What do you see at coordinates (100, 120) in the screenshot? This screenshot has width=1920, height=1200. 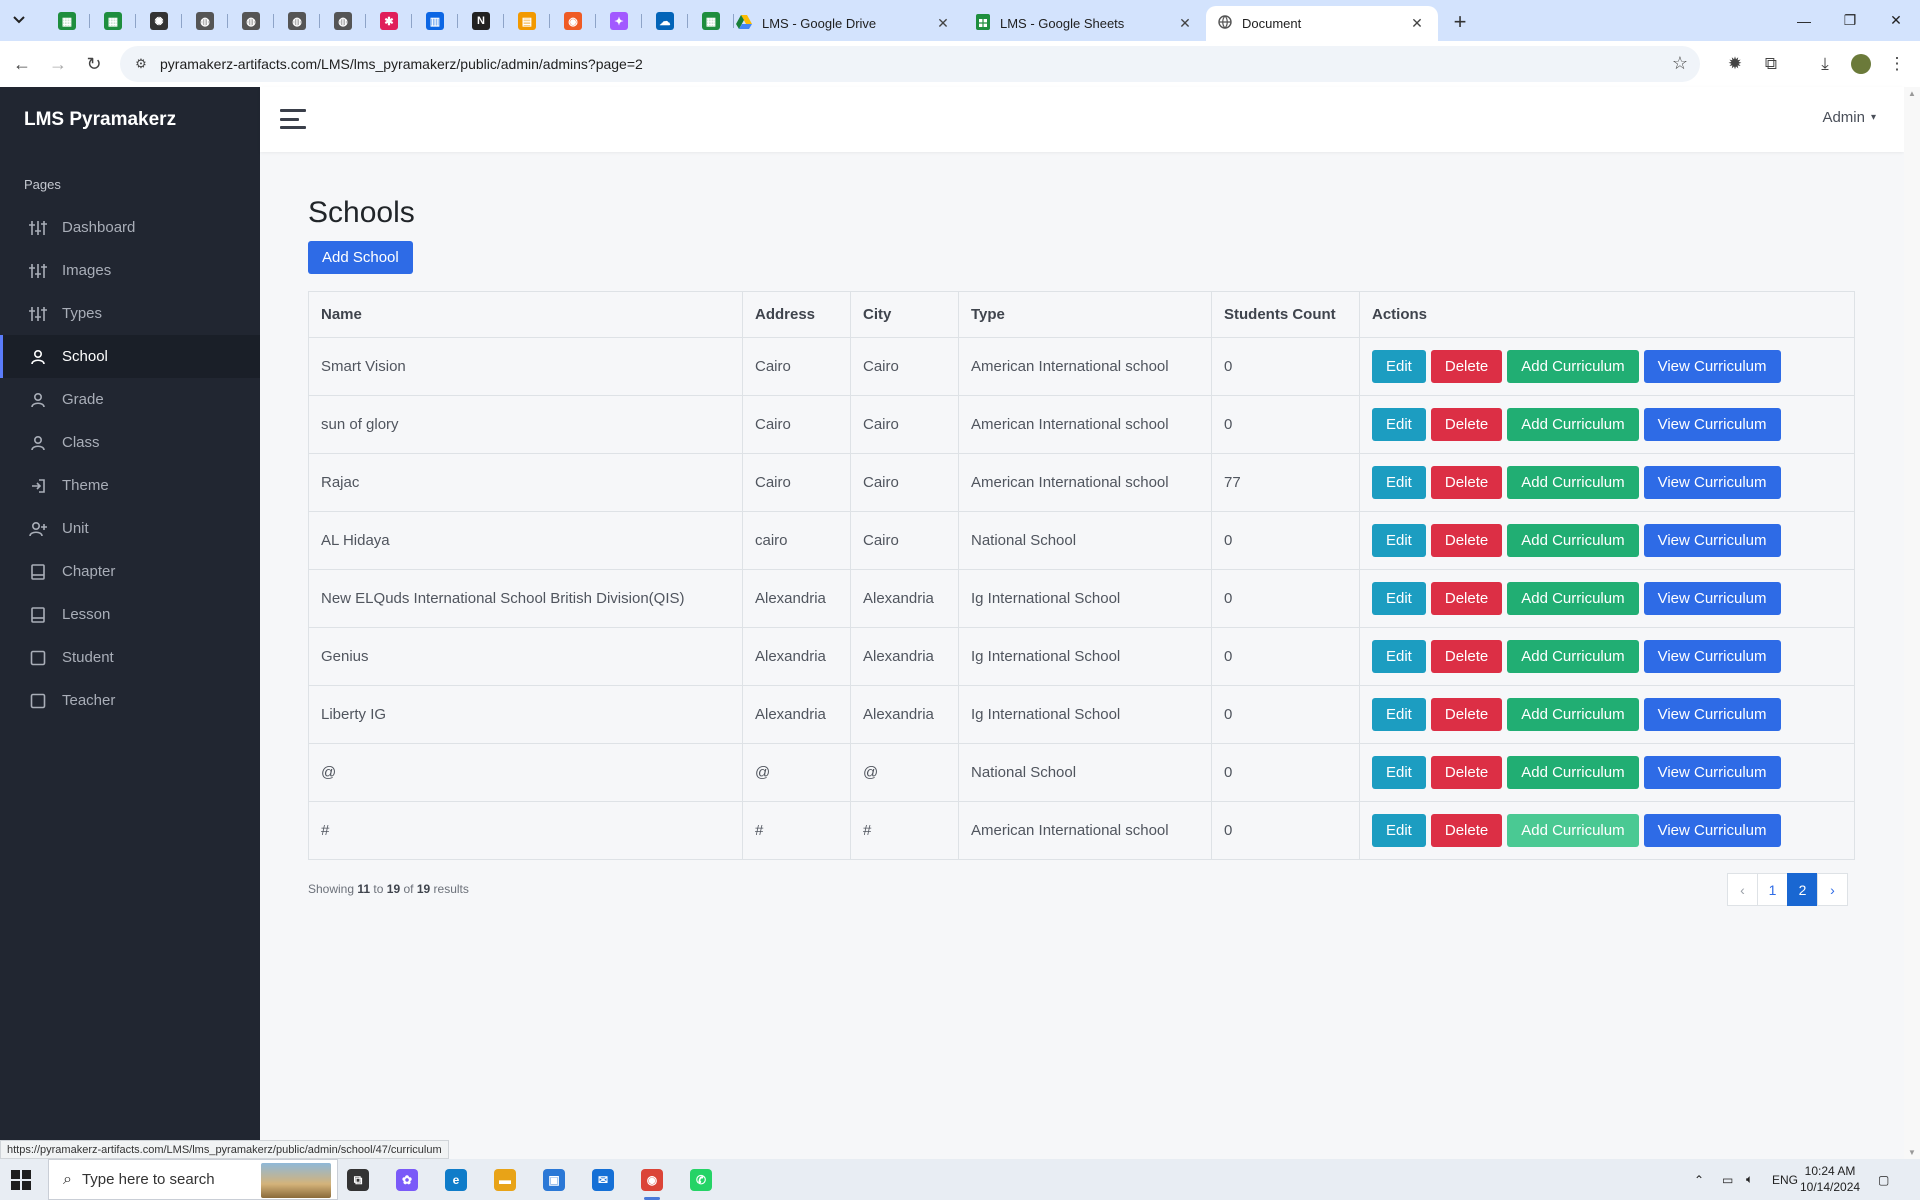 I see `brand-title: LMS Pyramakerz` at bounding box center [100, 120].